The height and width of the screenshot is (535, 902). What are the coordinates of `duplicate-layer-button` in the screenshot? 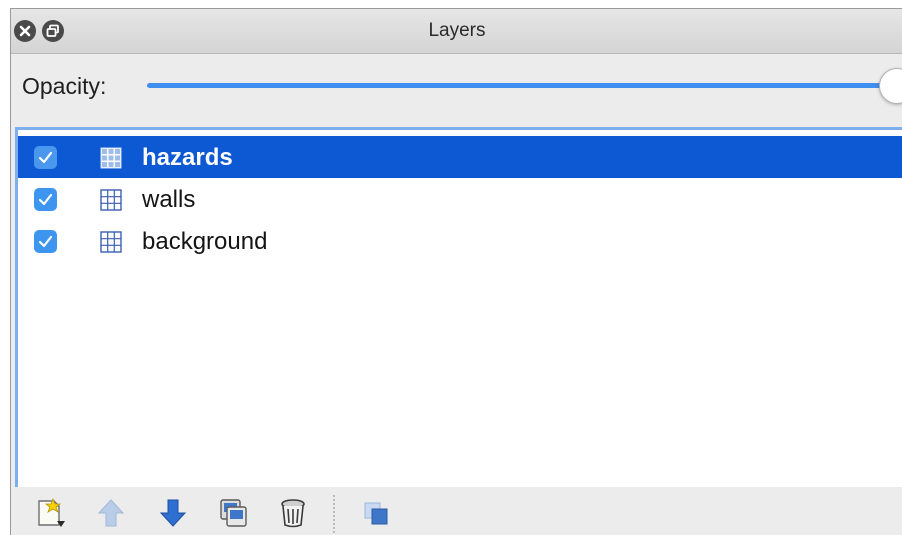 It's located at (233, 513).